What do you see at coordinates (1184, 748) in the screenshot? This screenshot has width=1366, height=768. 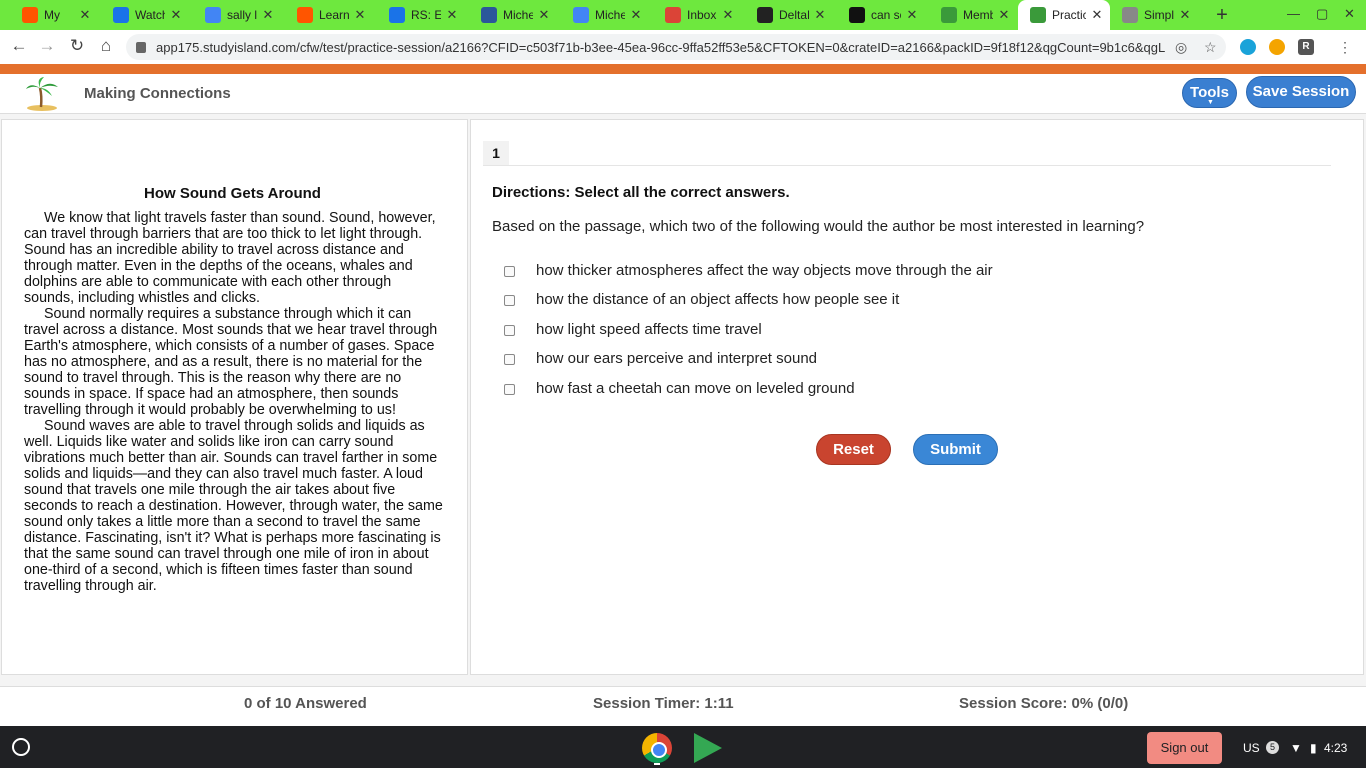 I see `sign-out-button: Sign out` at bounding box center [1184, 748].